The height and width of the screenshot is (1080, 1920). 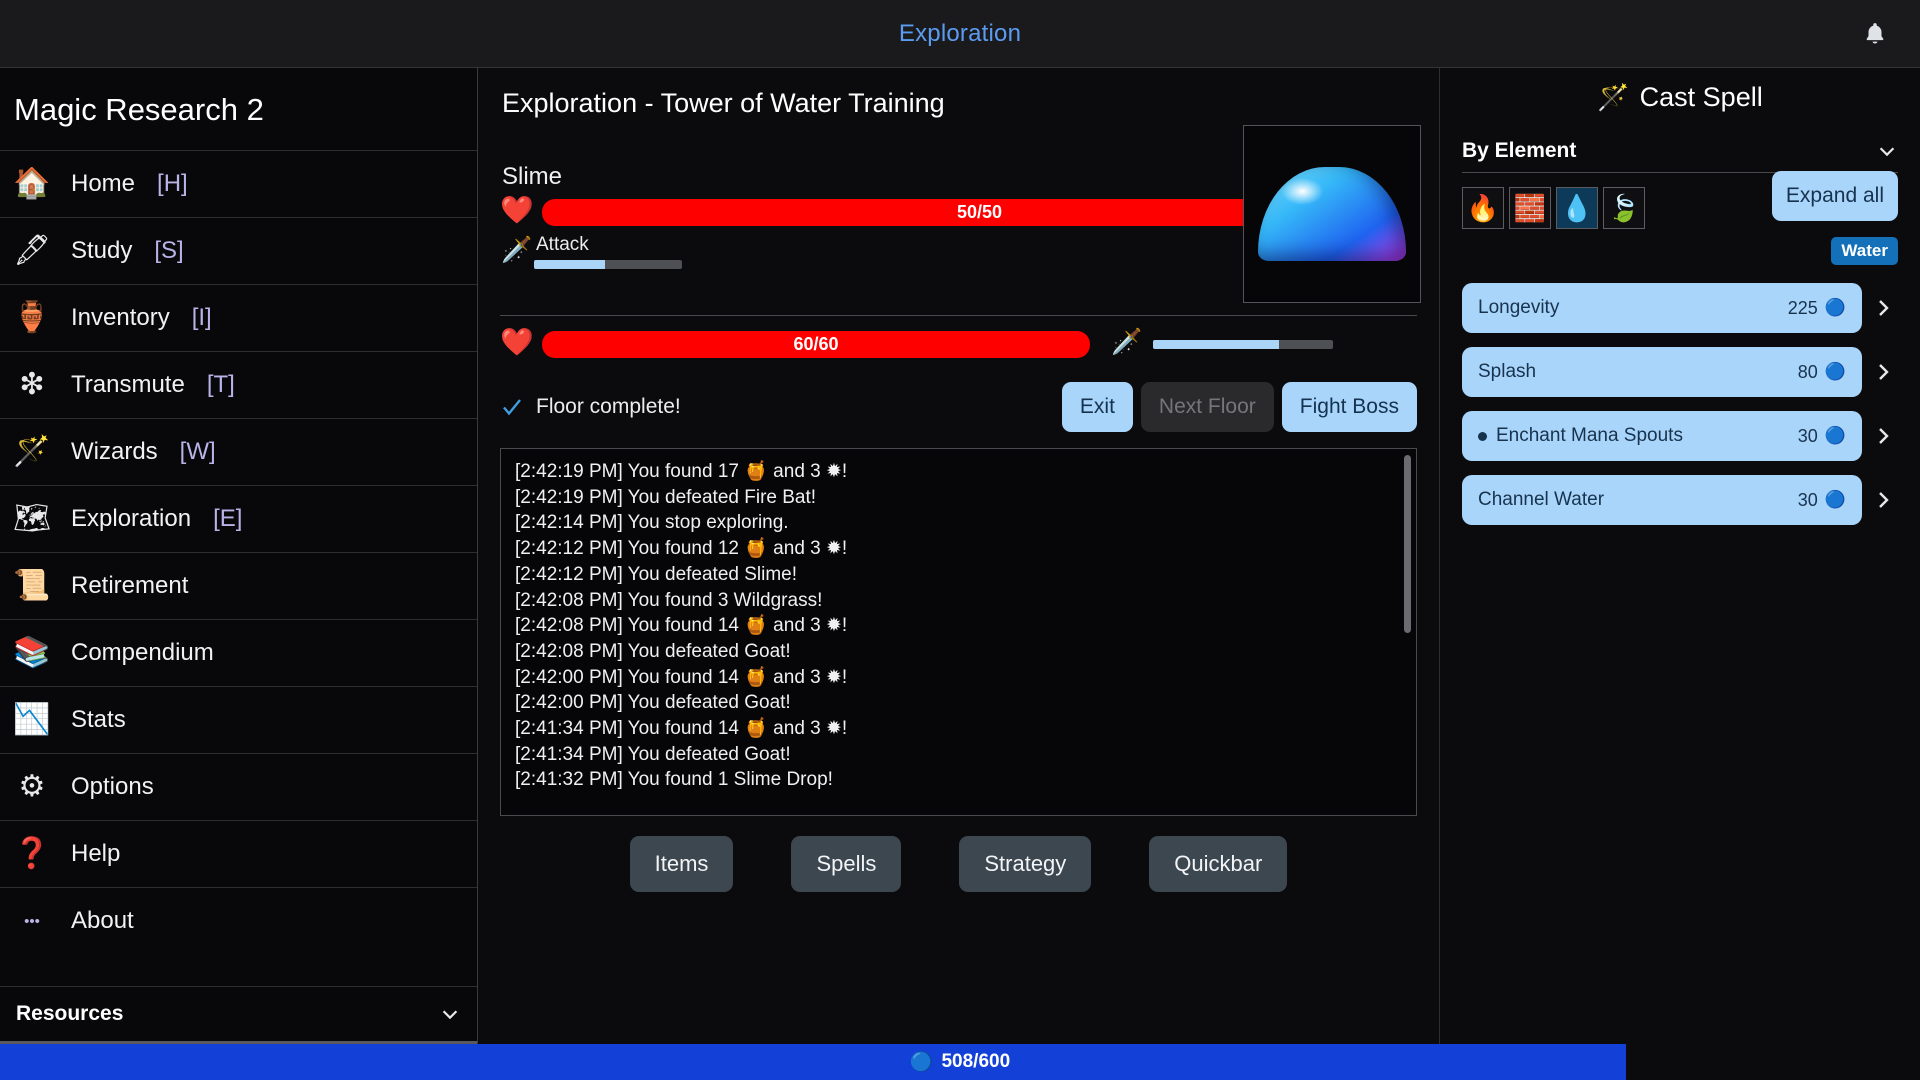 I want to click on sidebar-item-label: Transmute, so click(x=128, y=384).